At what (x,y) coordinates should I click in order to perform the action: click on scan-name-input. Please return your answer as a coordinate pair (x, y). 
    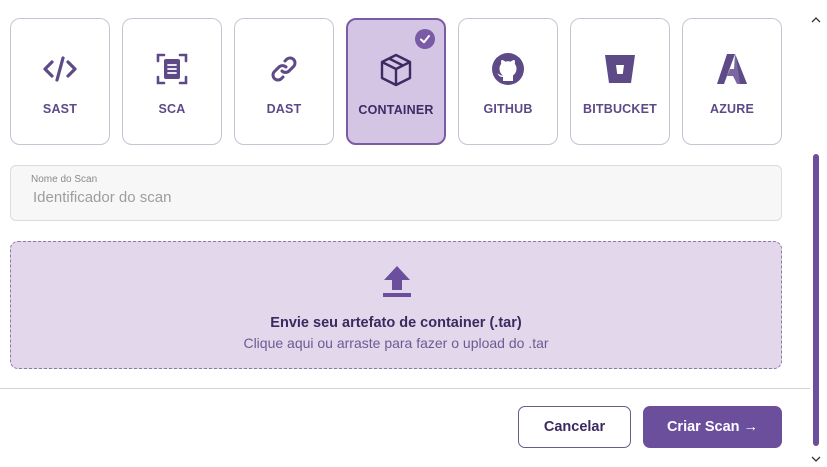
    Looking at the image, I should click on (383, 197).